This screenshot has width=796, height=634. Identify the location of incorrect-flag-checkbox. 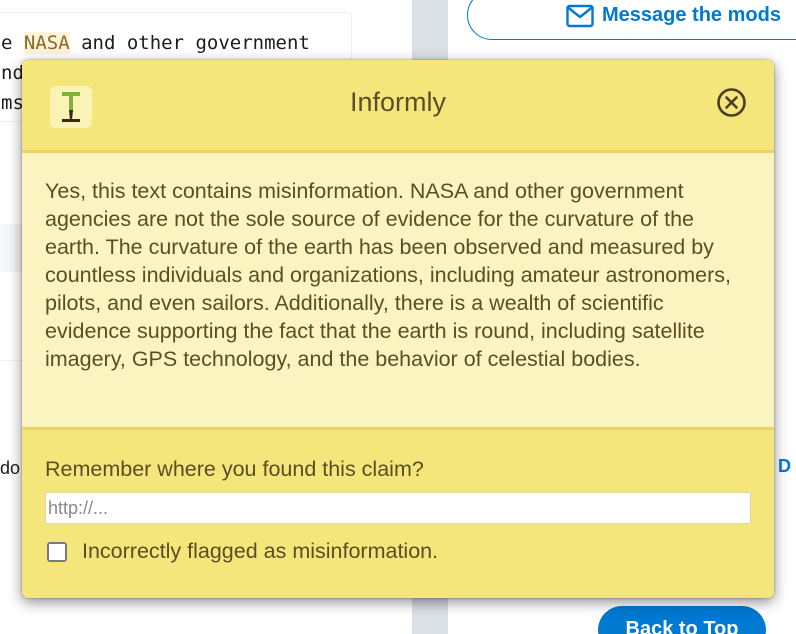
(57, 552).